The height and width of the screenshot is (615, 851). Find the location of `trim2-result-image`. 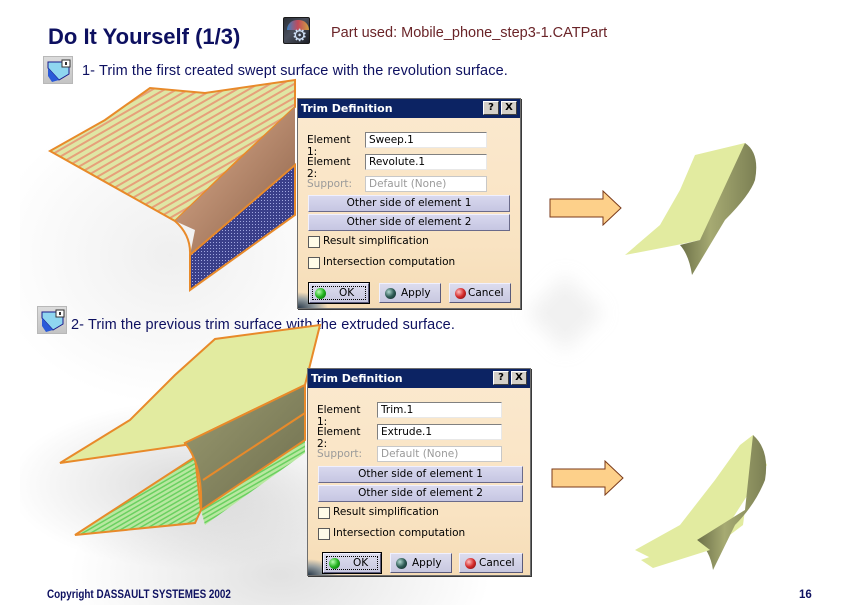

trim2-result-image is located at coordinates (701, 502).